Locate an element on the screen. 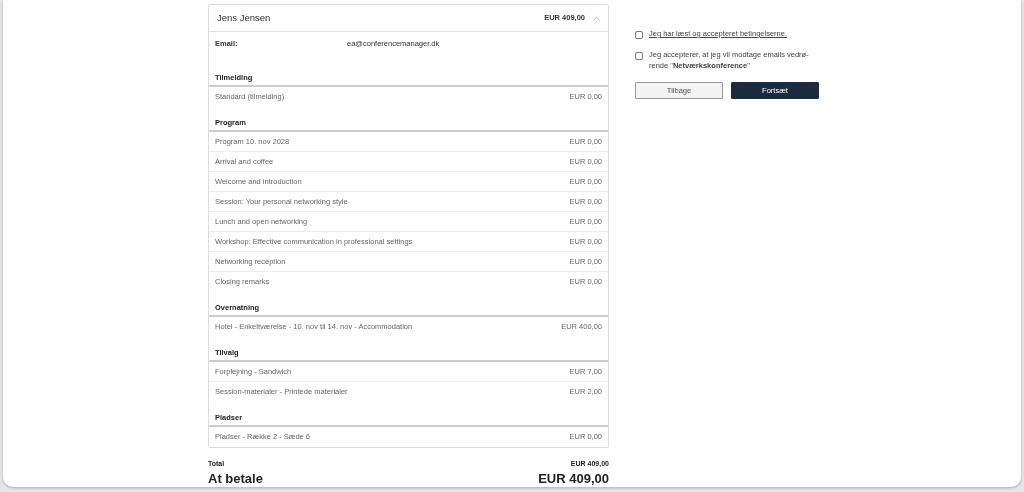 The image size is (1024, 492). to-pay-label: At betale is located at coordinates (235, 479).